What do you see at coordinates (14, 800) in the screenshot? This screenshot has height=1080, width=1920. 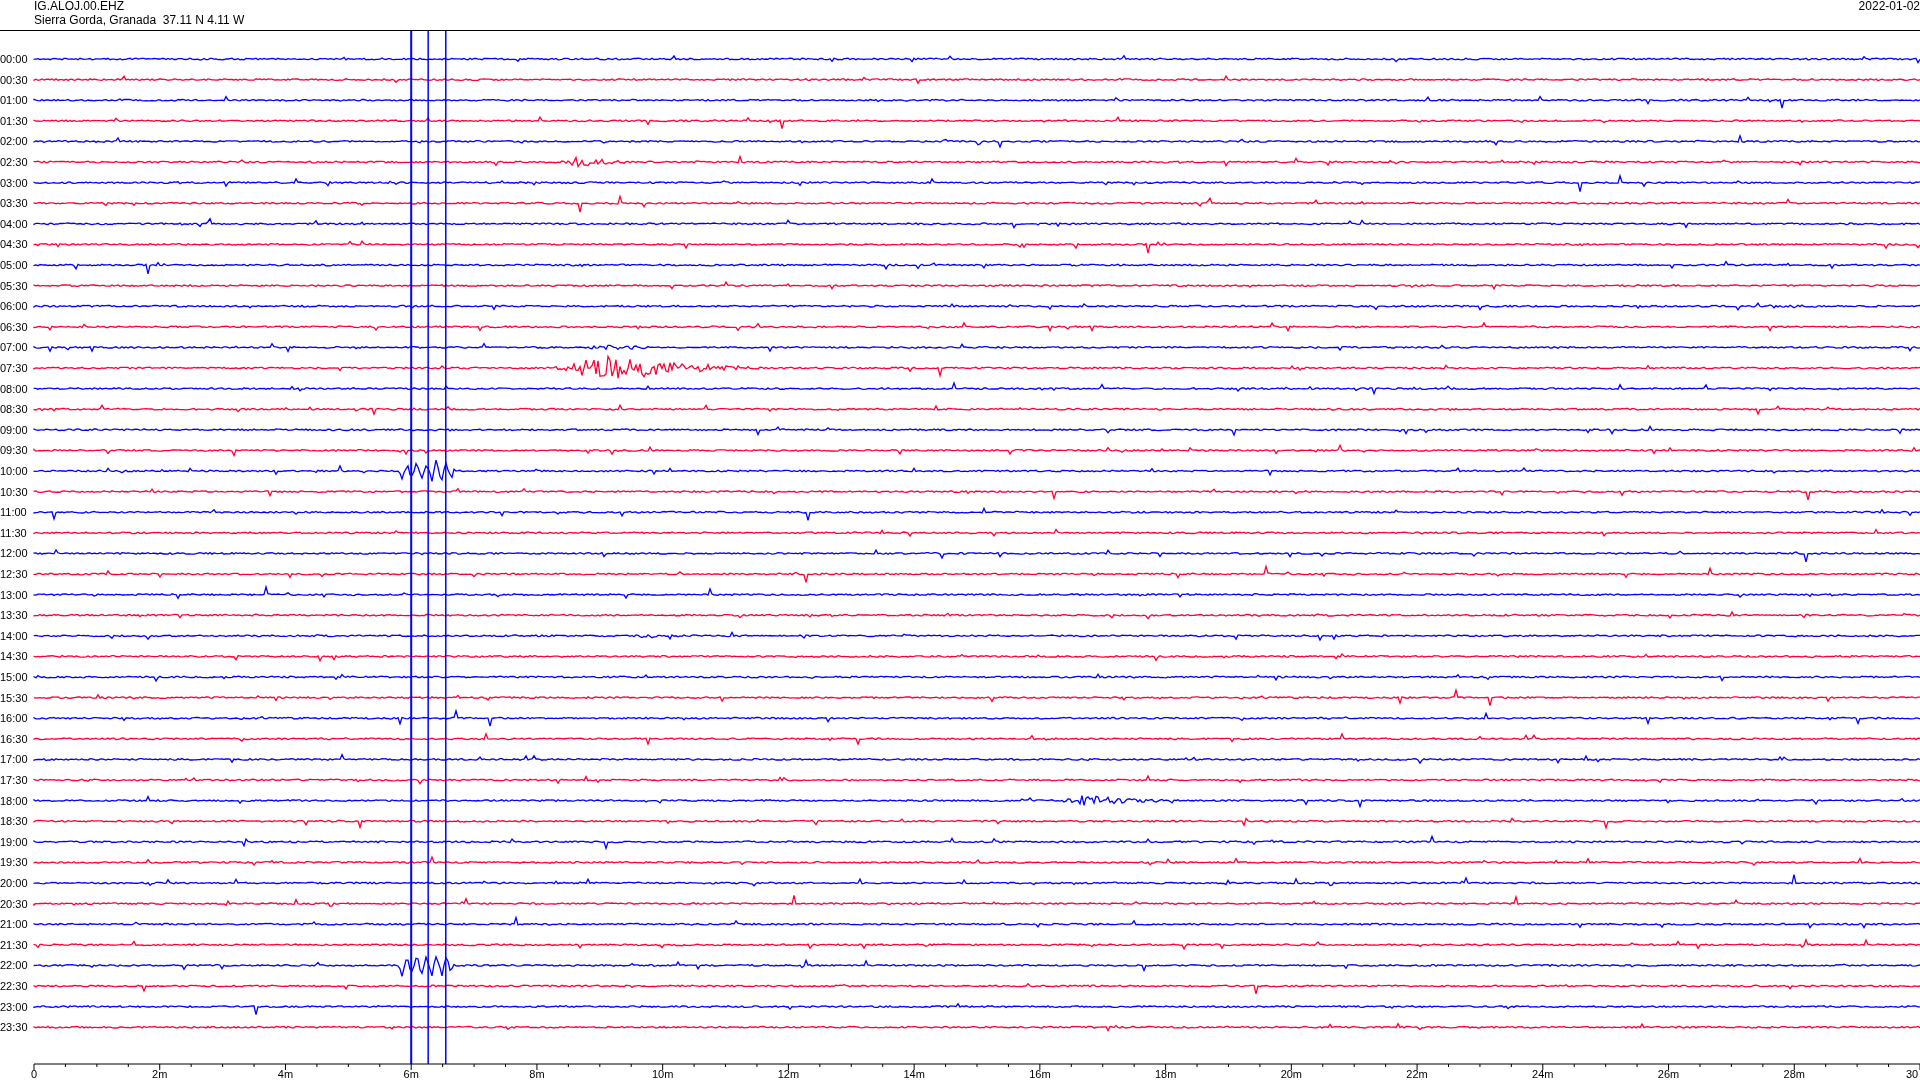 I see `row-time-label: 18:00` at bounding box center [14, 800].